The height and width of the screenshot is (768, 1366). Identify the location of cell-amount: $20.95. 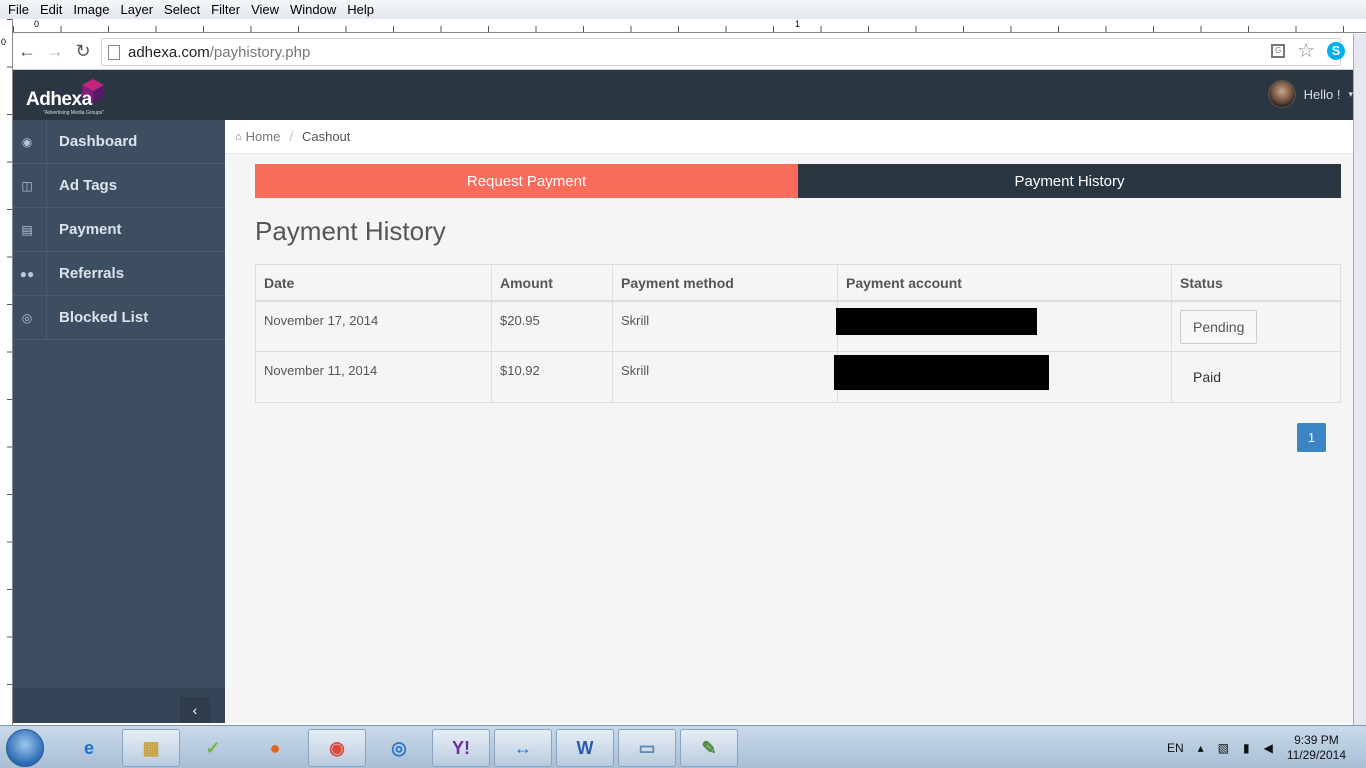
(552, 326).